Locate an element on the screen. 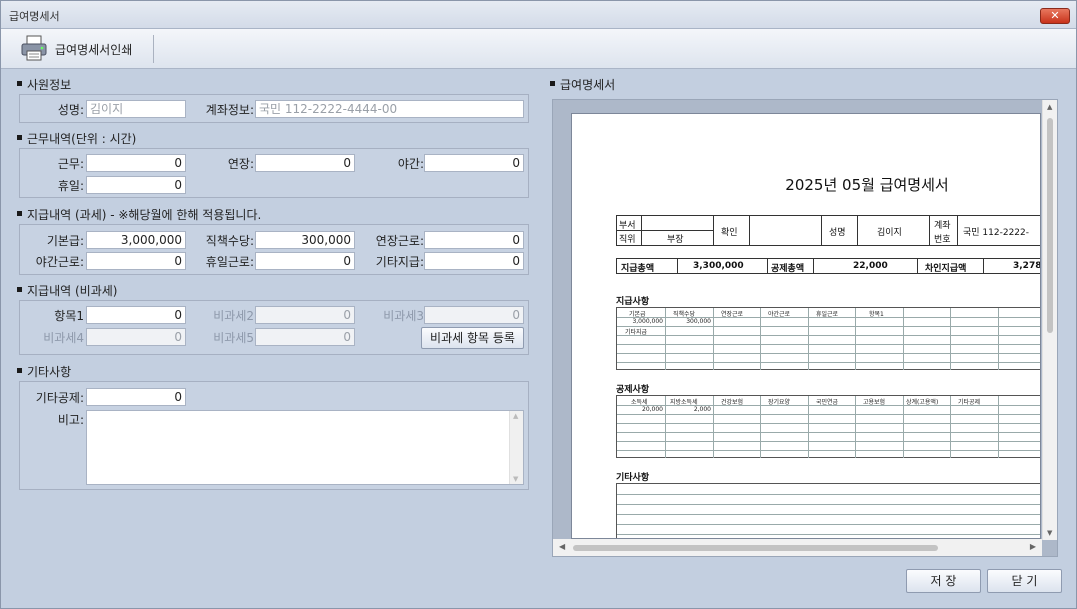 This screenshot has width=1077, height=609. ded-header-7: 기타공제 is located at coordinates (969, 402).